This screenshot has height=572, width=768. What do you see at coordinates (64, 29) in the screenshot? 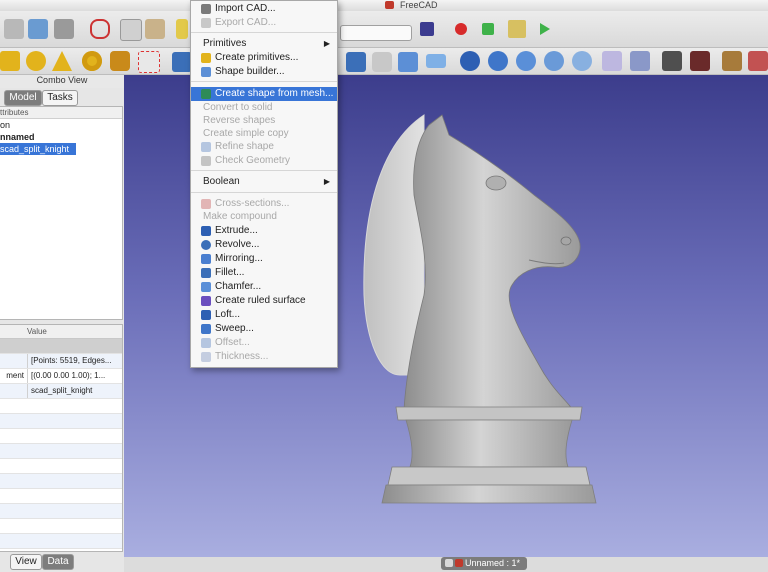
I see `save-icon` at bounding box center [64, 29].